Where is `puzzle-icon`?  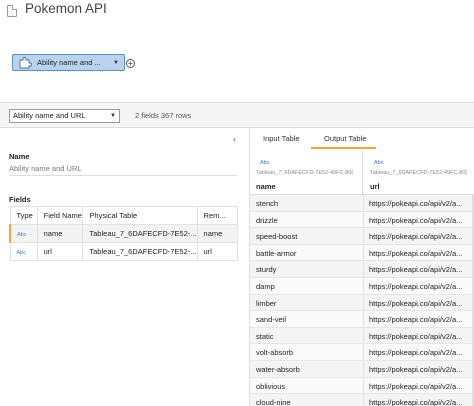
puzzle-icon is located at coordinates (25, 62).